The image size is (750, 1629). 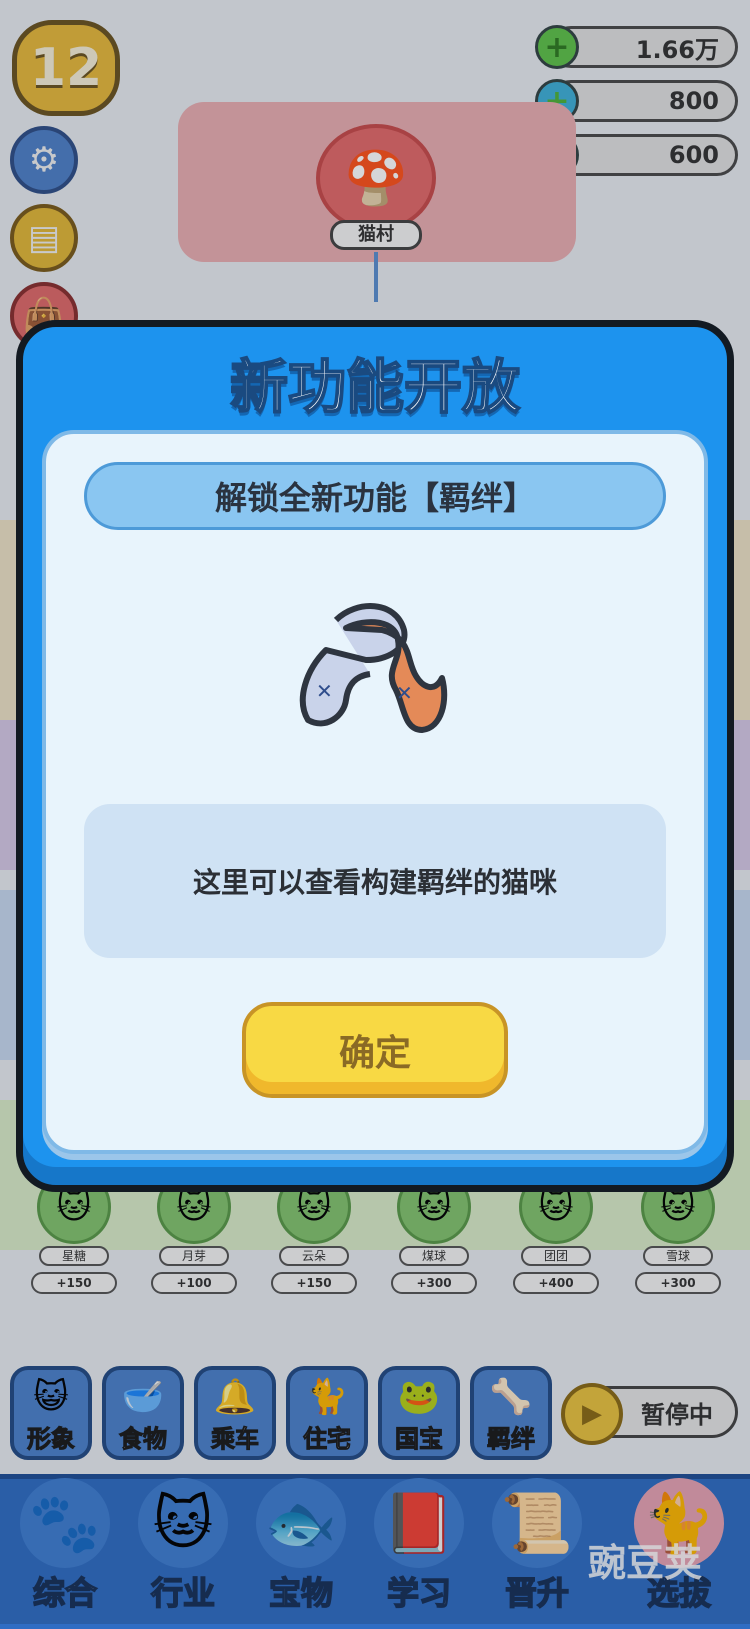 What do you see at coordinates (374, 1053) in the screenshot?
I see `confirm-label: 确定` at bounding box center [374, 1053].